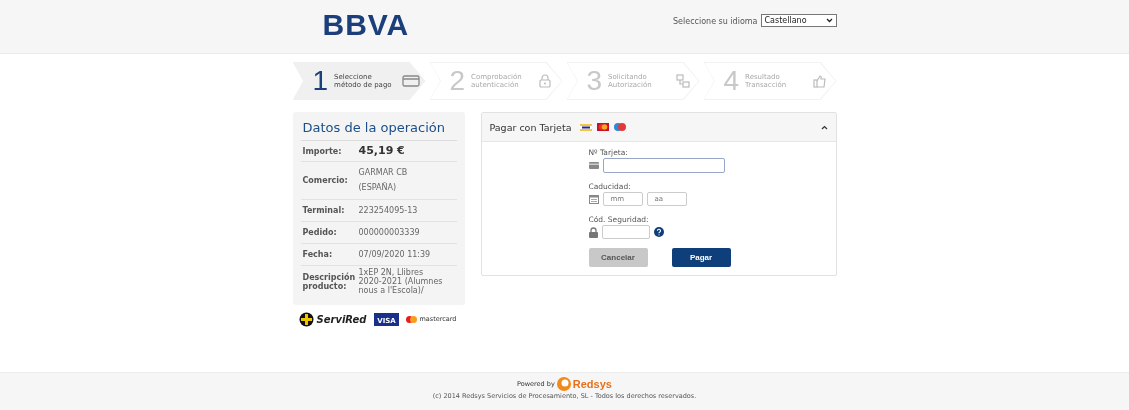 The width and height of the screenshot is (1129, 410). Describe the element at coordinates (401, 282) in the screenshot. I see `field-value: 1xEP 2N, Llibres 2020-2021 (Alumnes nous a l'Escola)/` at that location.